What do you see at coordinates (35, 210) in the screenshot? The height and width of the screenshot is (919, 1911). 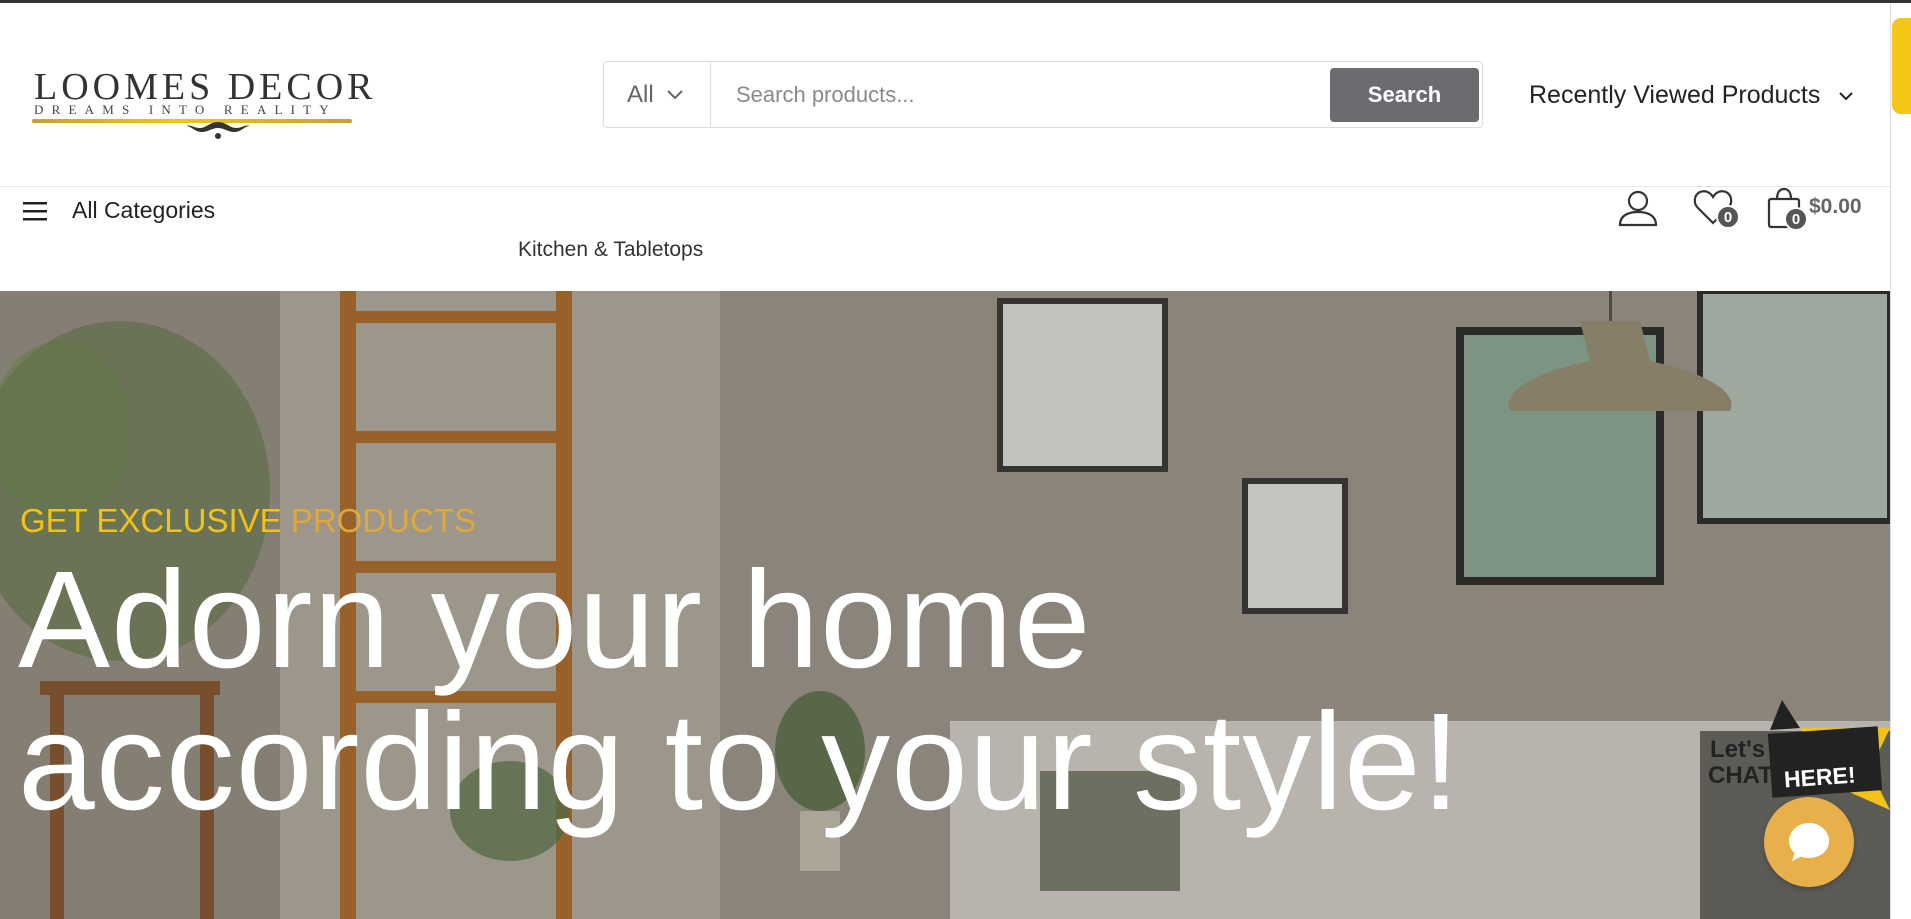 I see `hamburger-icon` at bounding box center [35, 210].